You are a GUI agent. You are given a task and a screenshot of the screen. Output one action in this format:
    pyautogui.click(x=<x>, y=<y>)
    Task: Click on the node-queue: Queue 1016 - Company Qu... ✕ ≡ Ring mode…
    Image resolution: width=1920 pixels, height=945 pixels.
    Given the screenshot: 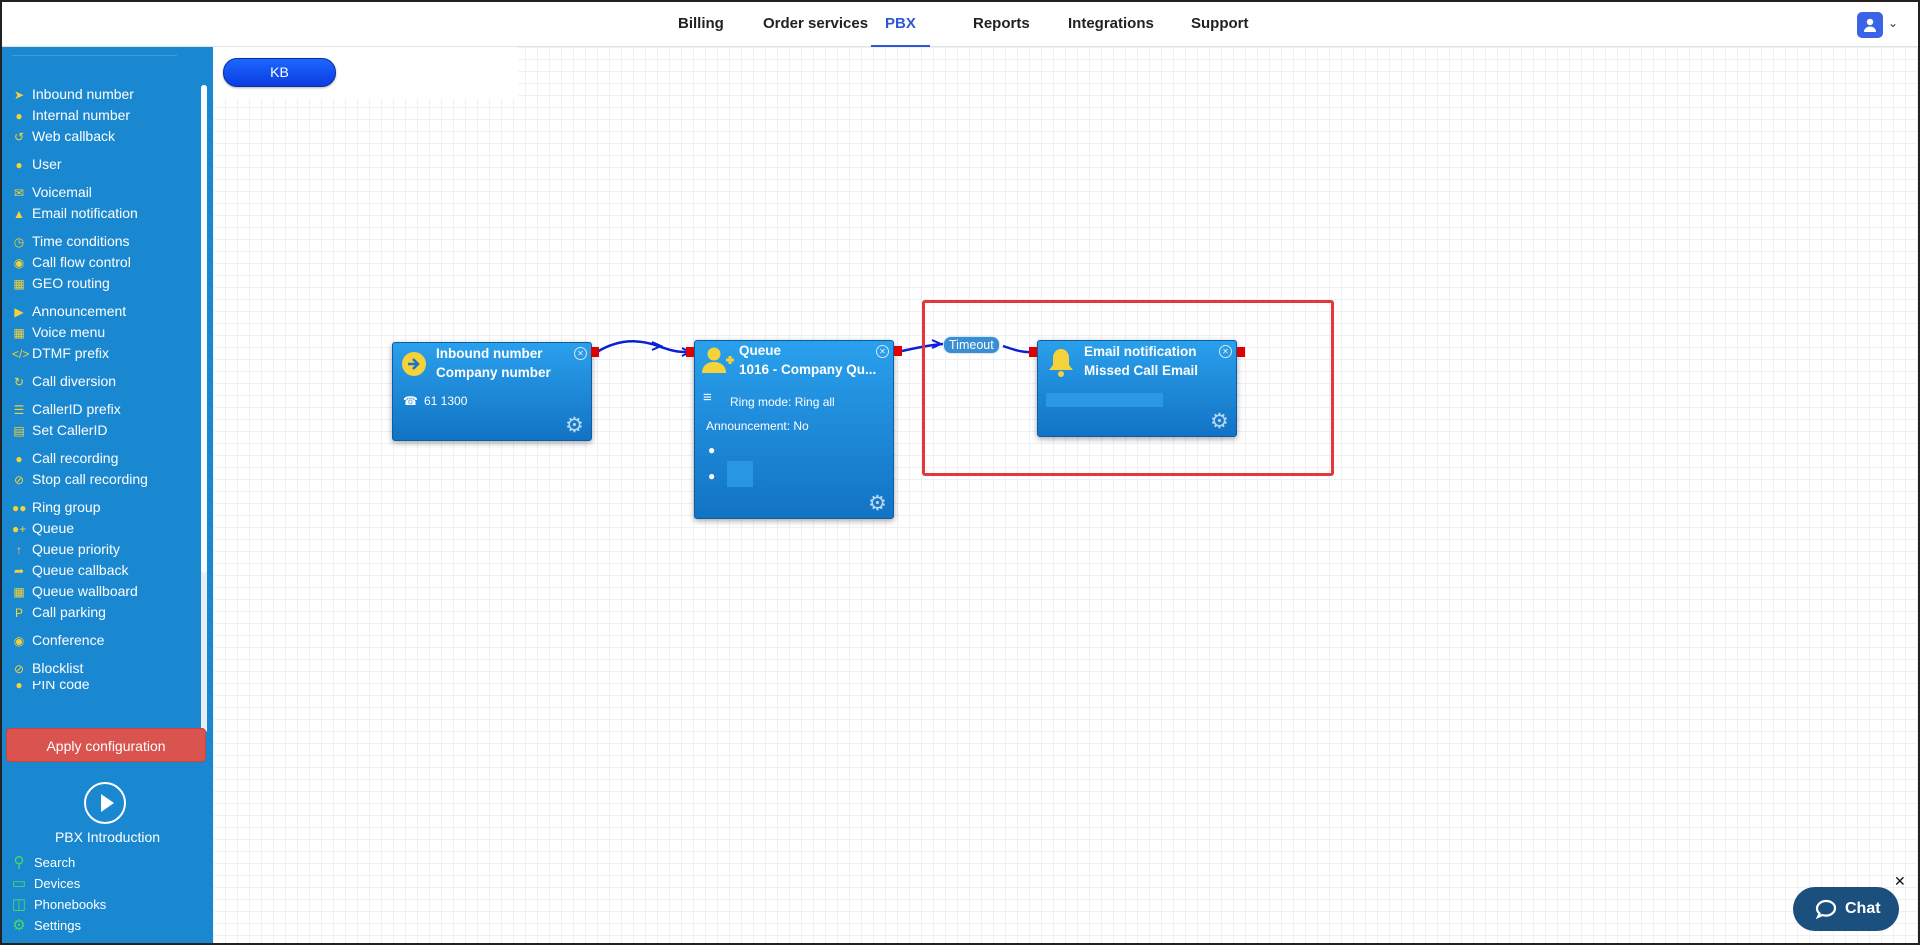 What is the action you would take?
    pyautogui.click(x=794, y=429)
    